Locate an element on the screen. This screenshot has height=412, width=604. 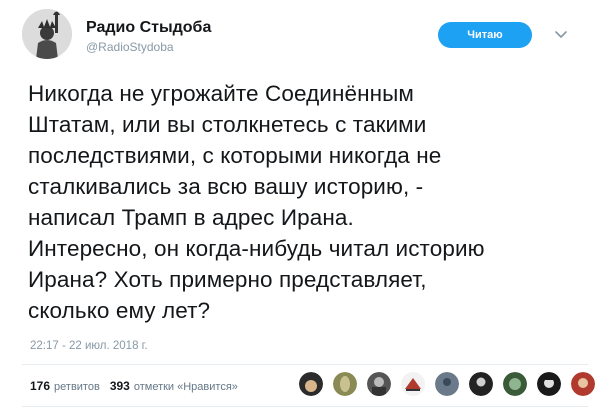
retweets-stat: 176 ретвитов is located at coordinates (65, 386).